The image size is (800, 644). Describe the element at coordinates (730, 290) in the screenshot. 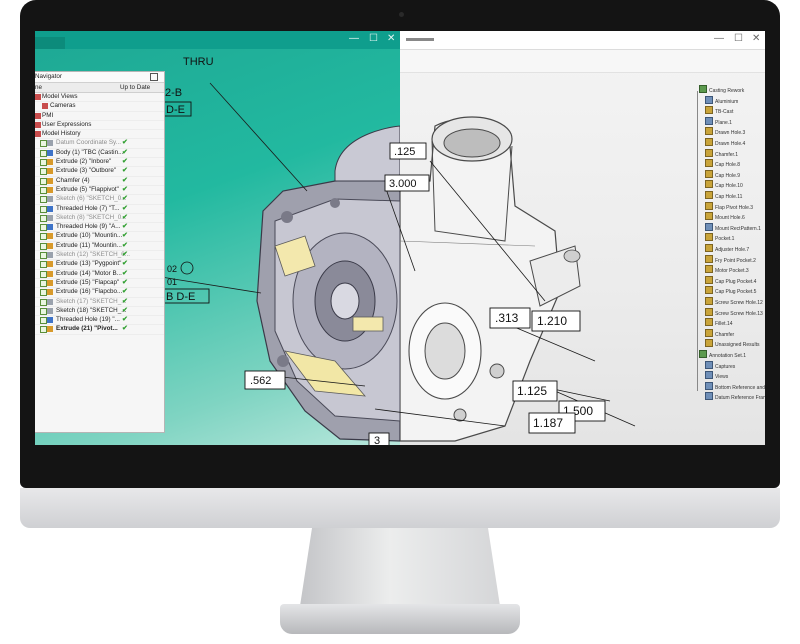

I see `tree-node: Cap Plug Pocket.5` at that location.